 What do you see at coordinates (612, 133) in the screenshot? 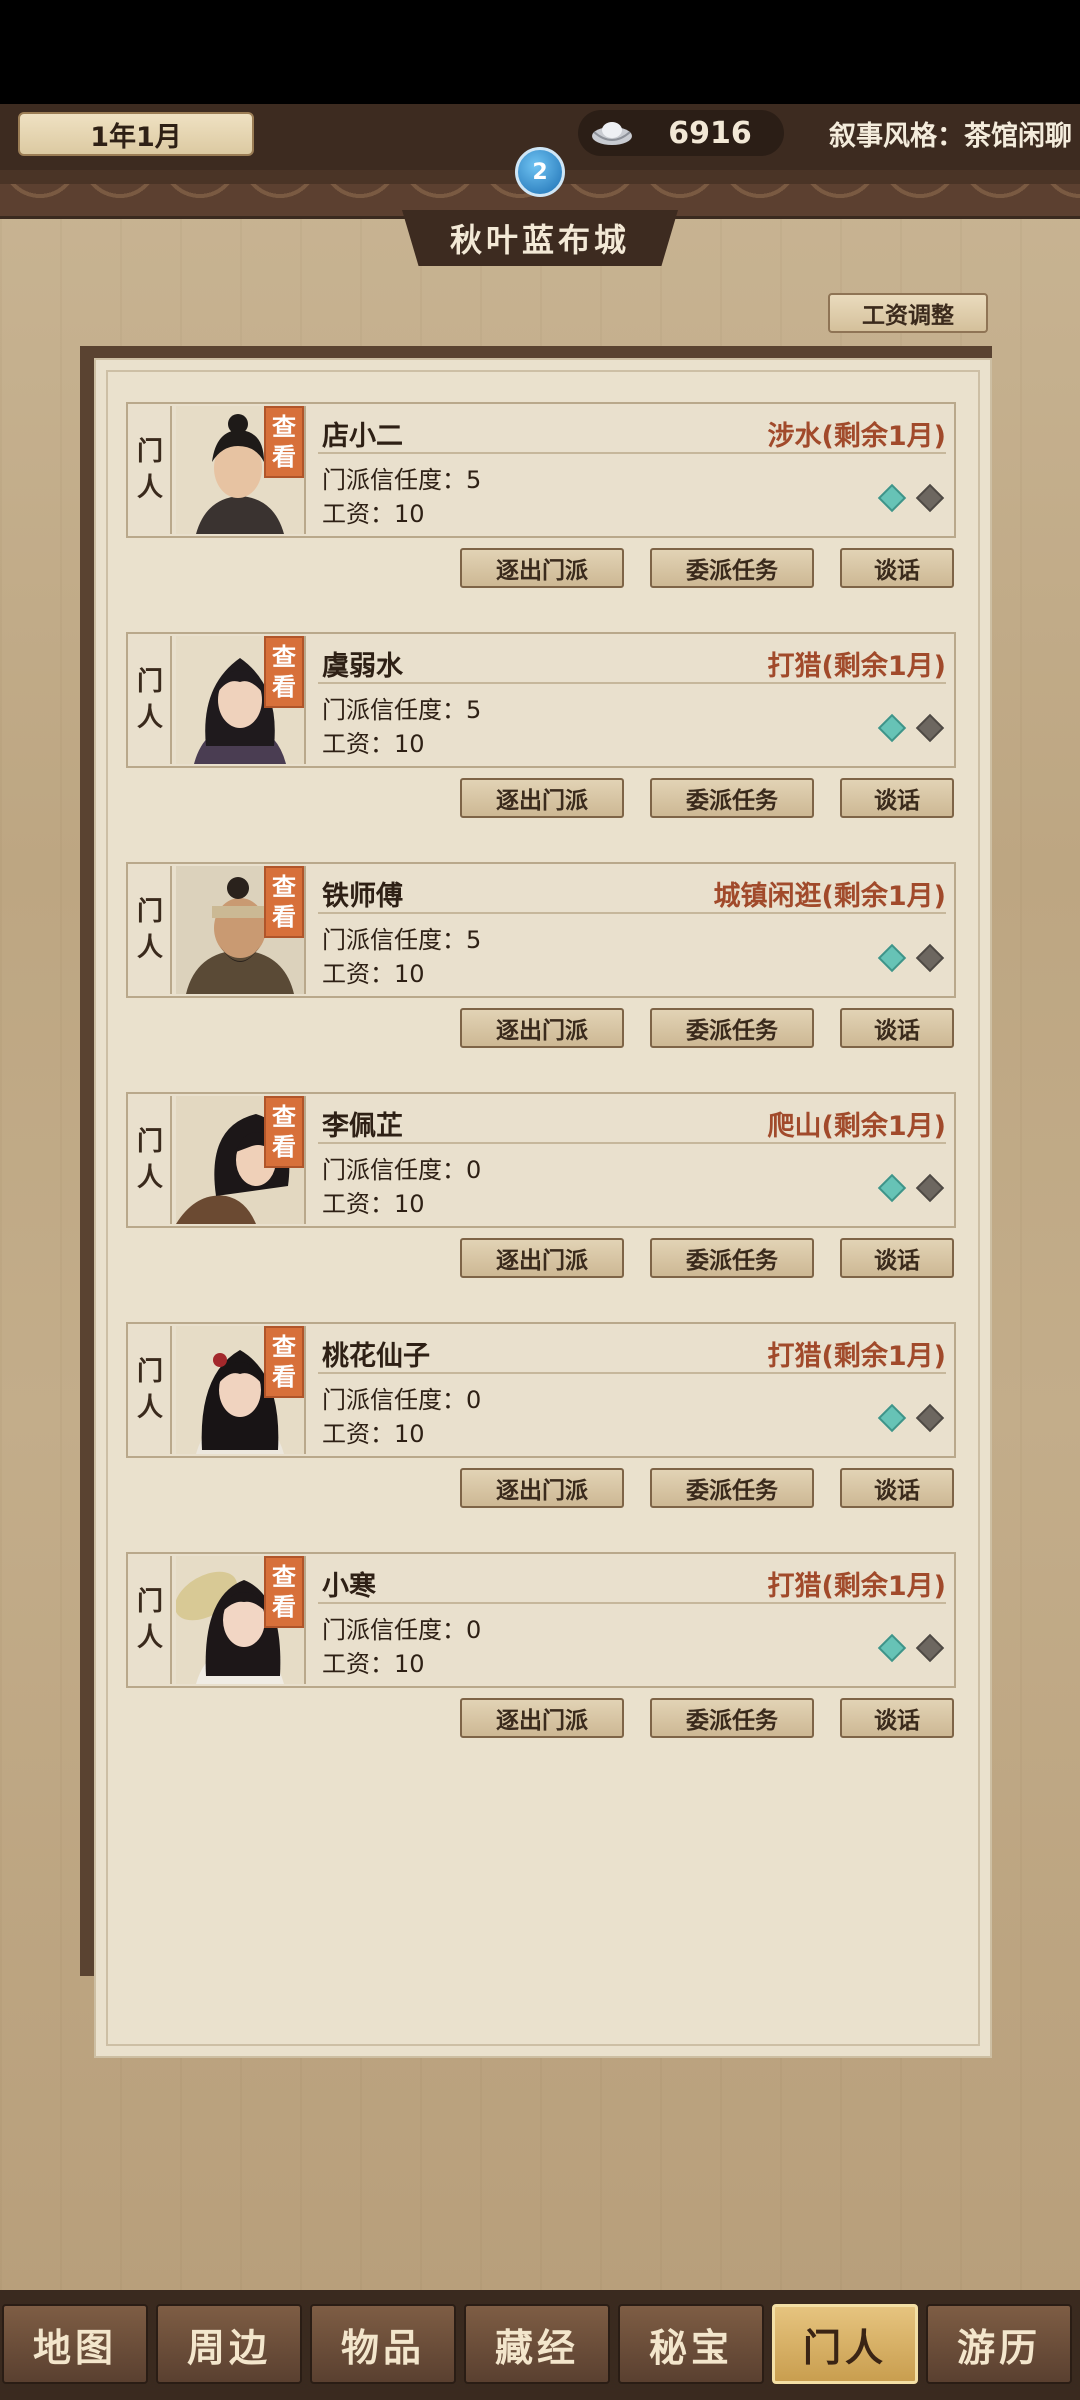
I see `silver-ingot-icon` at bounding box center [612, 133].